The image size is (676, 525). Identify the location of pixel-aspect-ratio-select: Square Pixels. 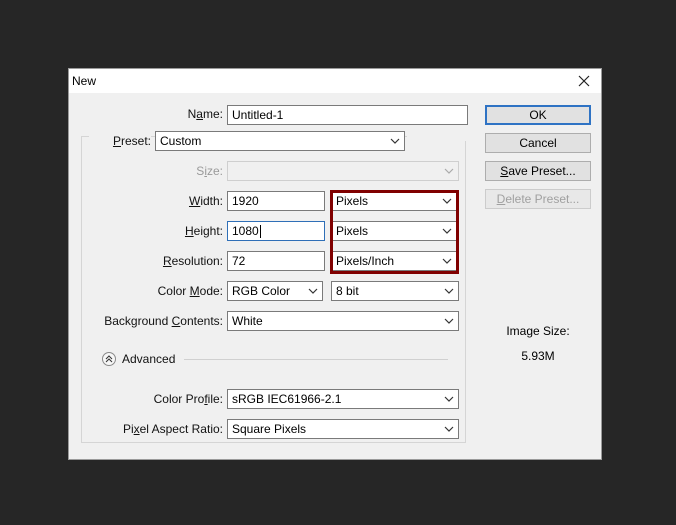
(343, 429).